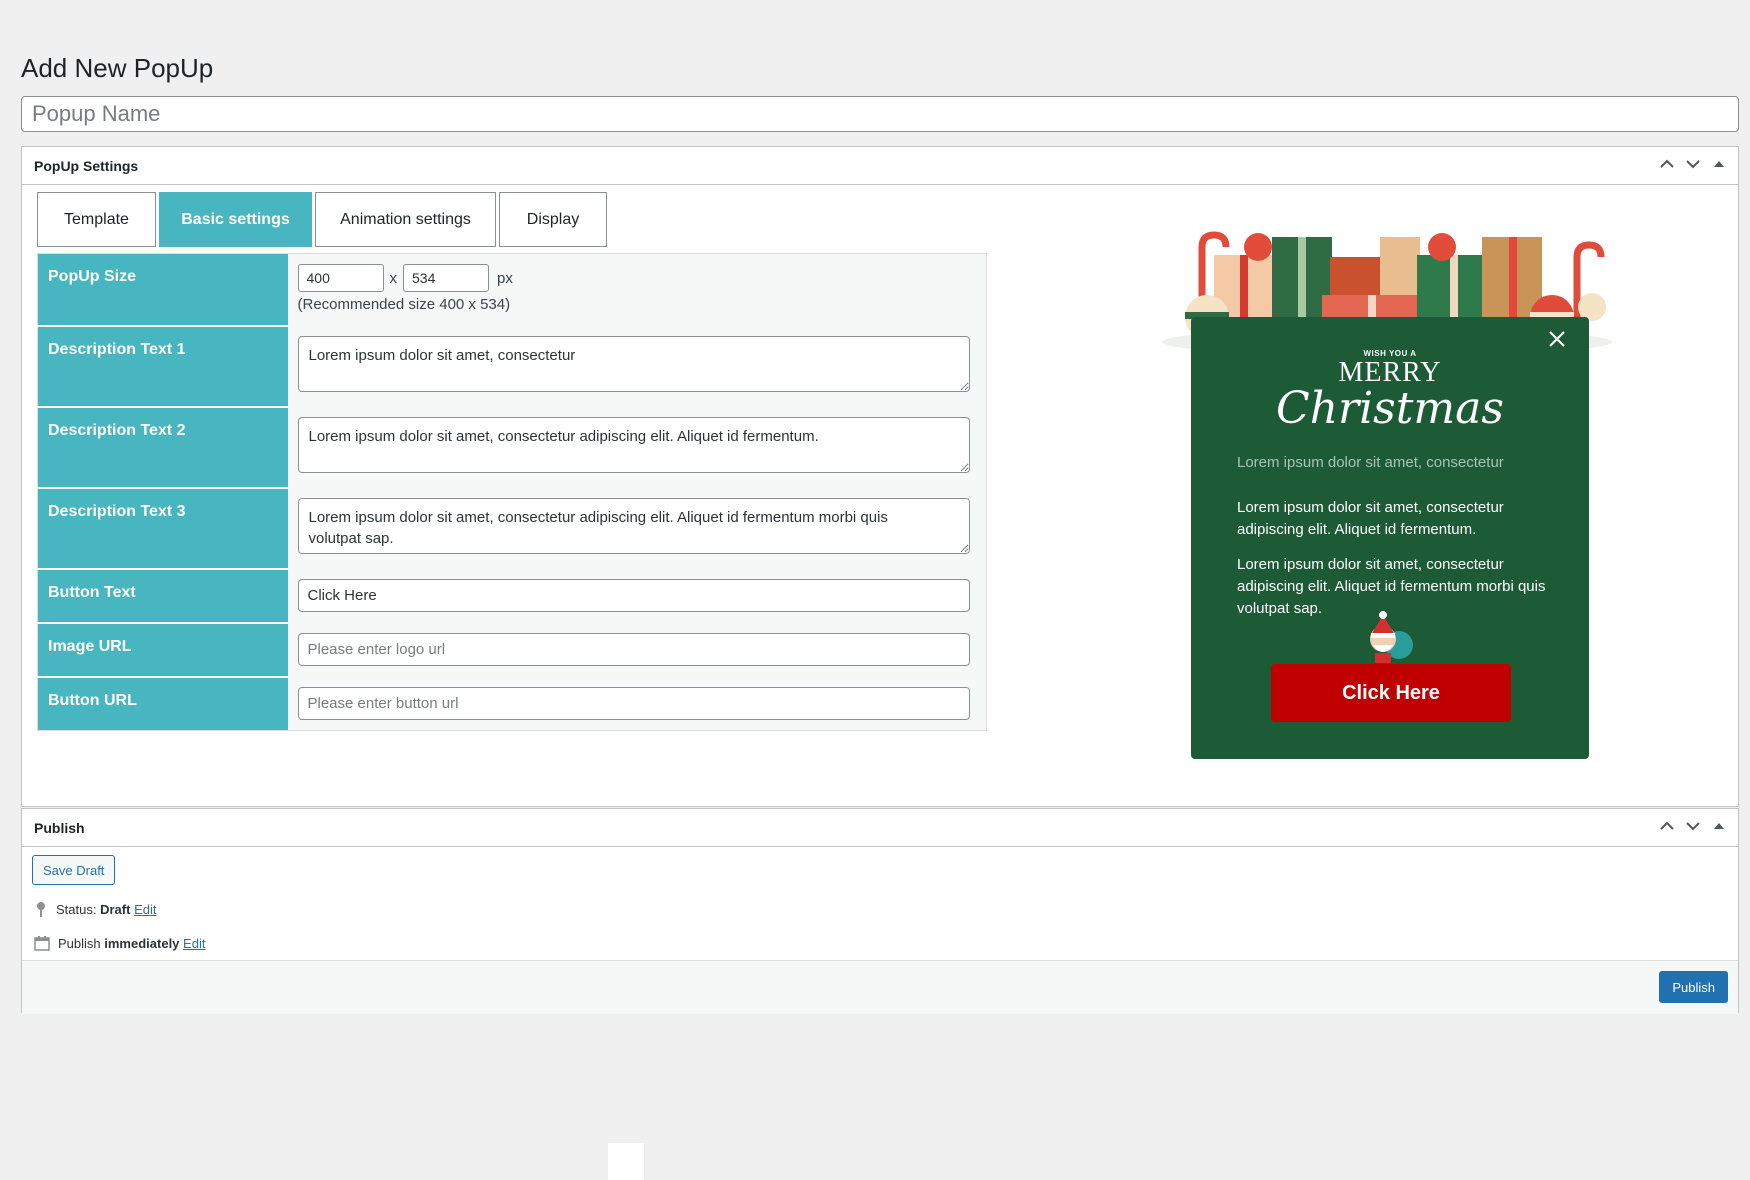  I want to click on label-description-1: Description Text 1, so click(162, 366).